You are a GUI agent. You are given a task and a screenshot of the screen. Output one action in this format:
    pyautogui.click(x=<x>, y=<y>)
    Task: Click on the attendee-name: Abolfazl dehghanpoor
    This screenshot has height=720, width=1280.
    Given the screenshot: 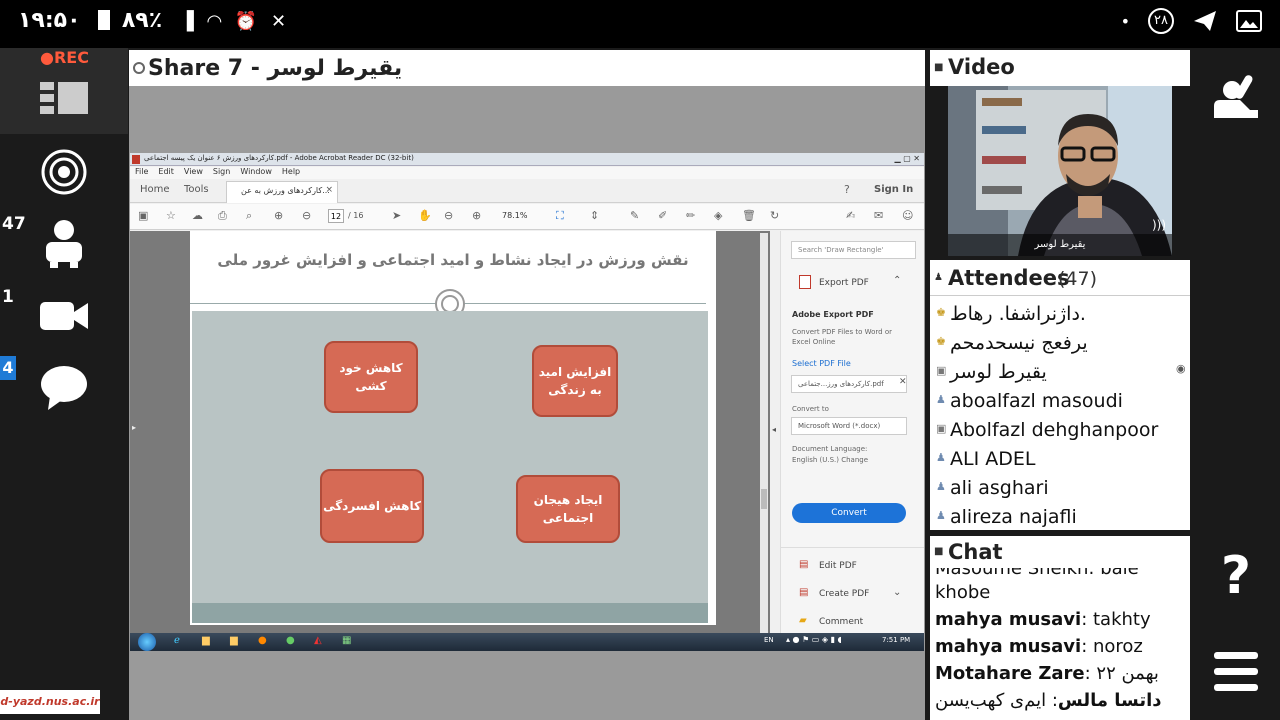 What is the action you would take?
    pyautogui.click(x=1054, y=430)
    